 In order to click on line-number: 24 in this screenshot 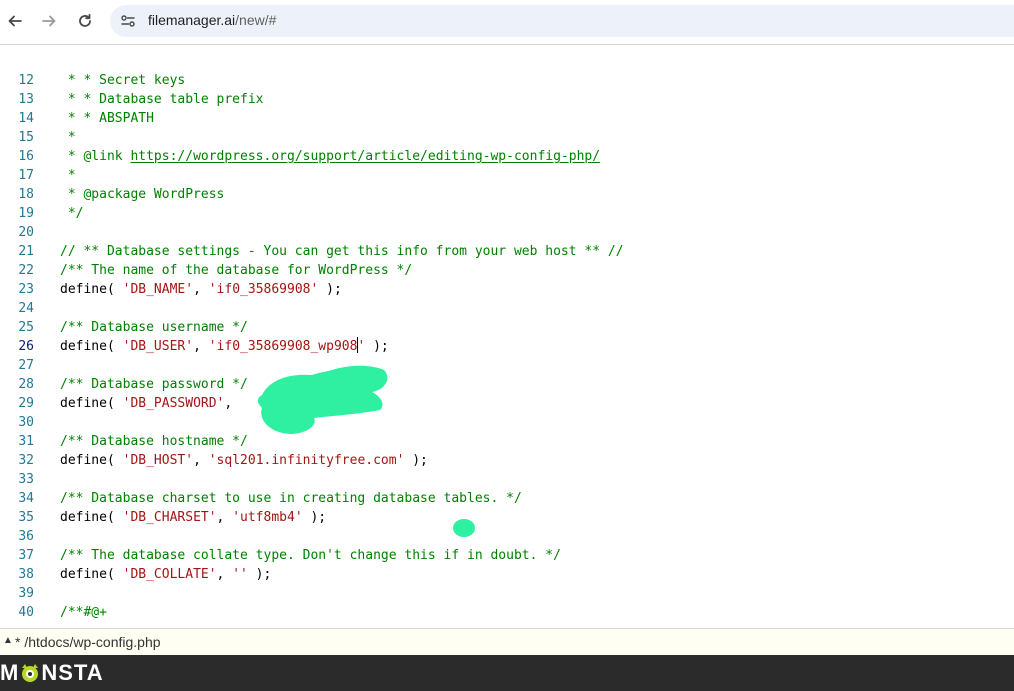, I will do `click(26, 308)`.